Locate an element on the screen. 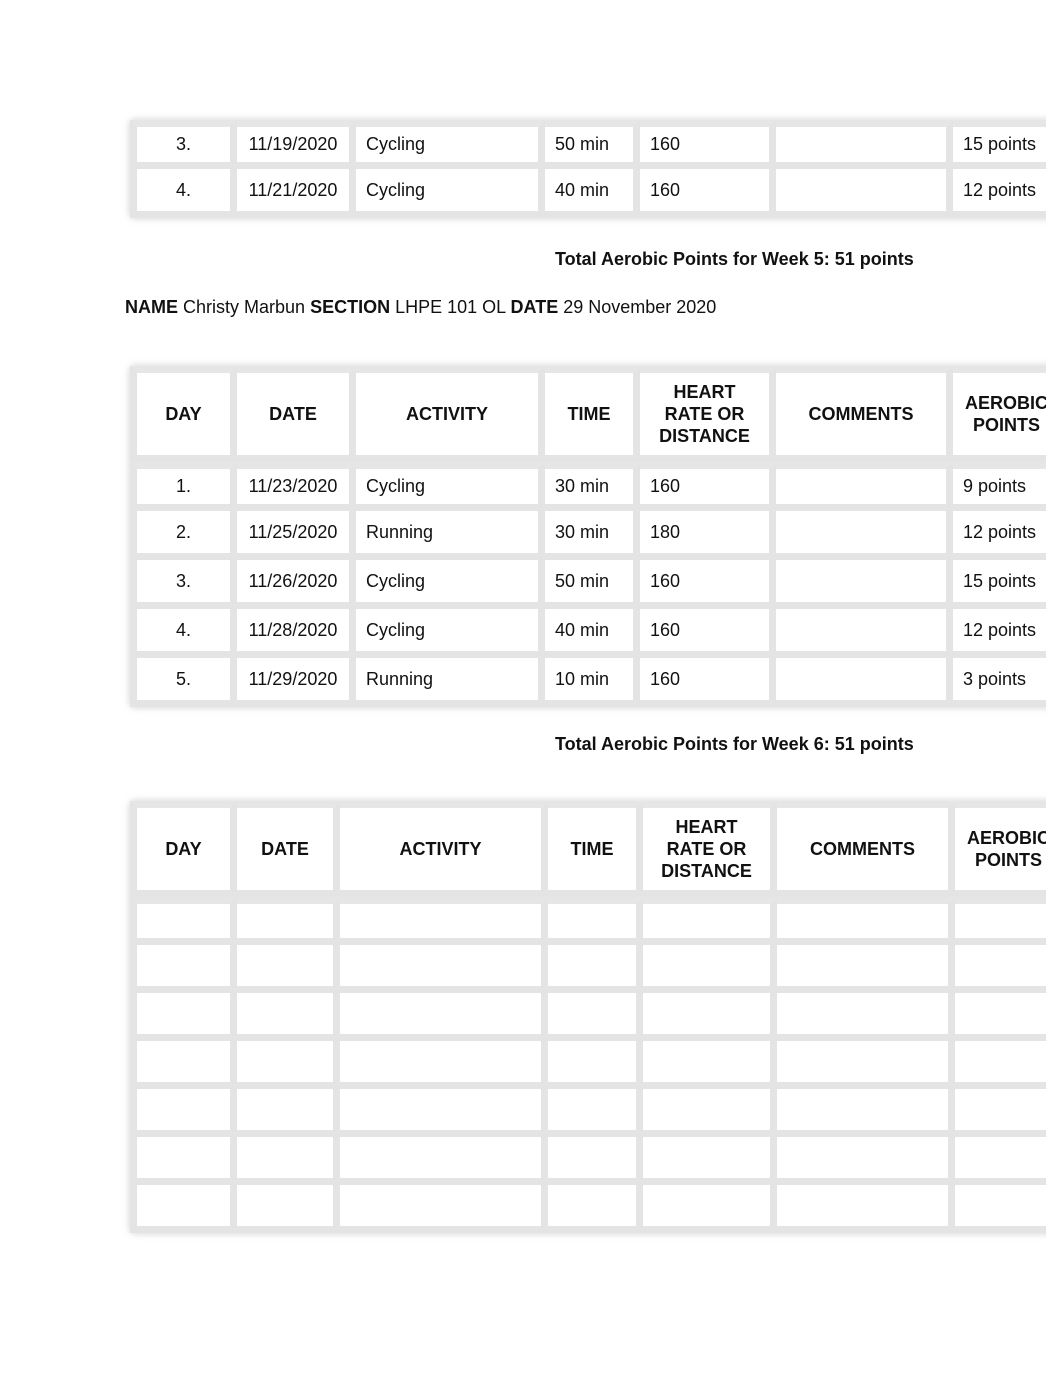 Image resolution: width=1062 pixels, height=1376 pixels. cell-day: 1. is located at coordinates (183, 486).